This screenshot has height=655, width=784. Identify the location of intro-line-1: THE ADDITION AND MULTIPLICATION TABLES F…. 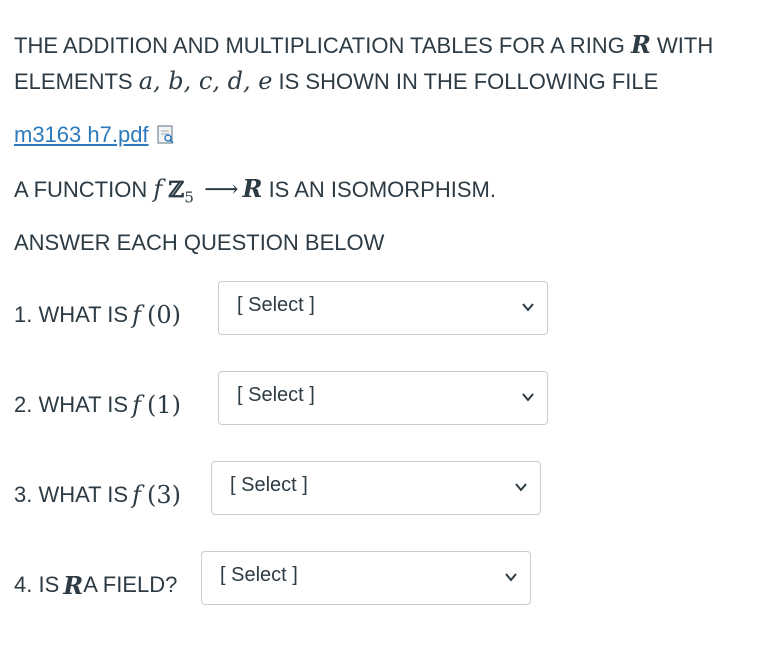
(363, 45).